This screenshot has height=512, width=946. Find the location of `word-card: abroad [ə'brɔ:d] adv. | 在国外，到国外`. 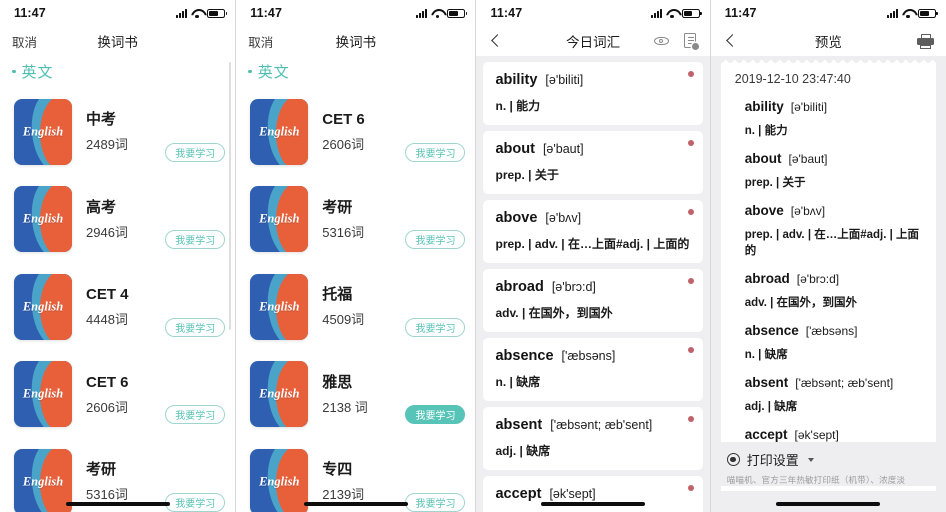

word-card: abroad [ə'brɔ:d] adv. | 在国外，到国外 is located at coordinates (593, 300).